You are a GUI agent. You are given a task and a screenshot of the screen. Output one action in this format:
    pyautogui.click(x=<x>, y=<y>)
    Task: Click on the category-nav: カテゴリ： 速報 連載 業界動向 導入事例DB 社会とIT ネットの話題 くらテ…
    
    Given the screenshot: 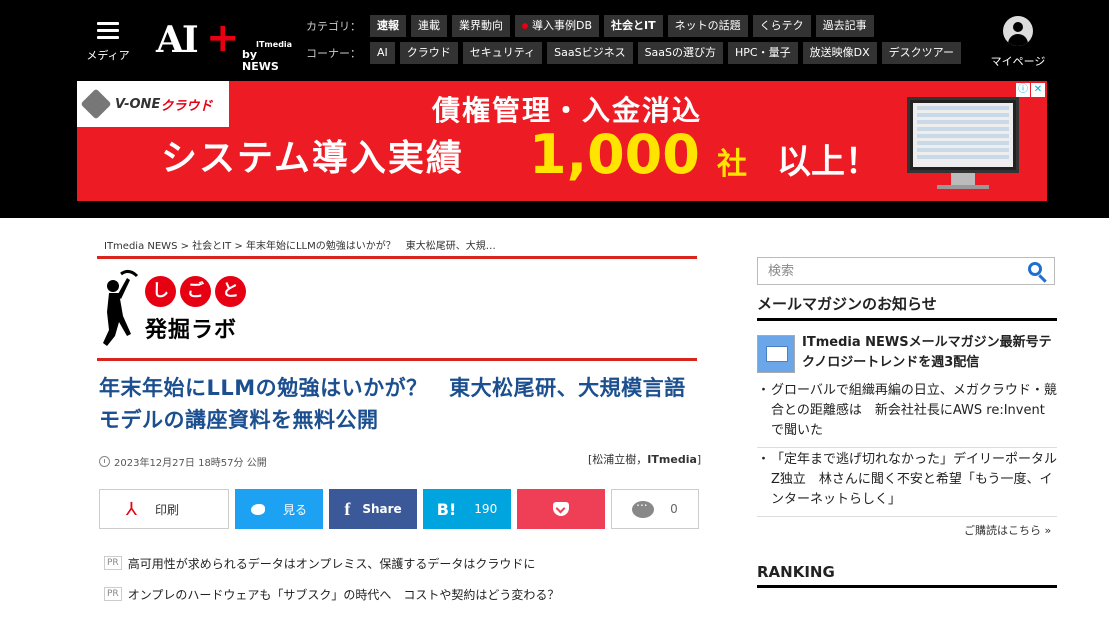 What is the action you would take?
    pyautogui.click(x=592, y=26)
    